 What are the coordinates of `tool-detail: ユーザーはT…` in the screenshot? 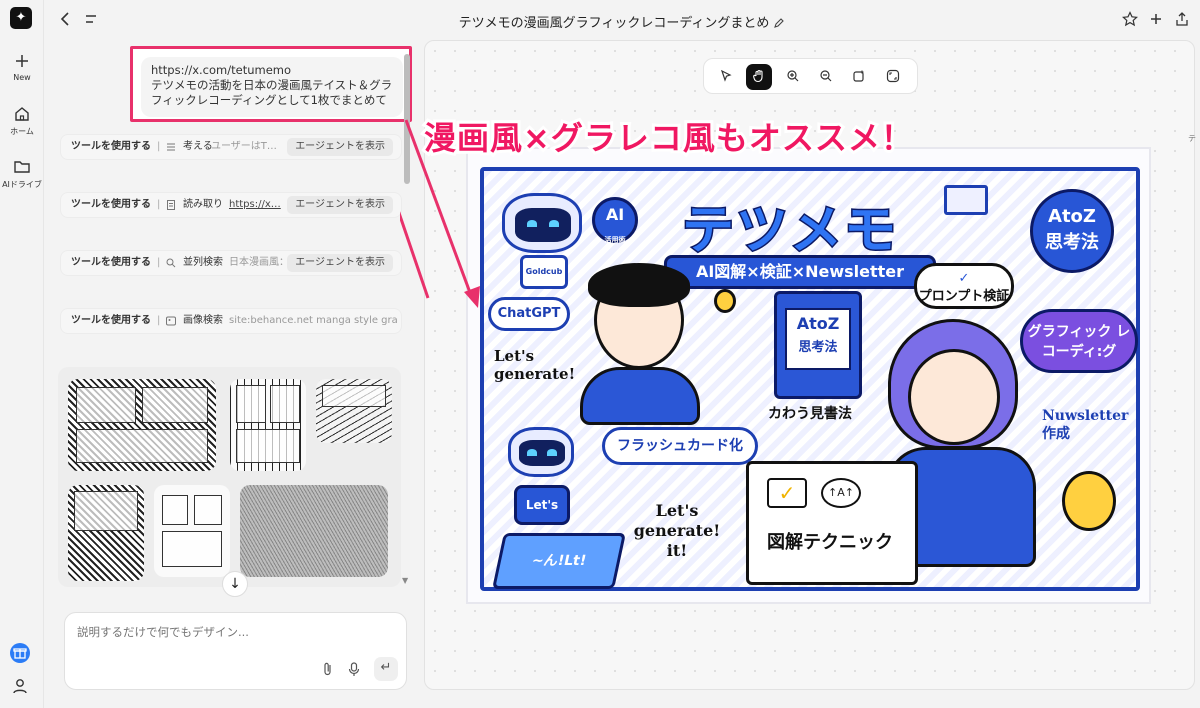 It's located at (244, 146).